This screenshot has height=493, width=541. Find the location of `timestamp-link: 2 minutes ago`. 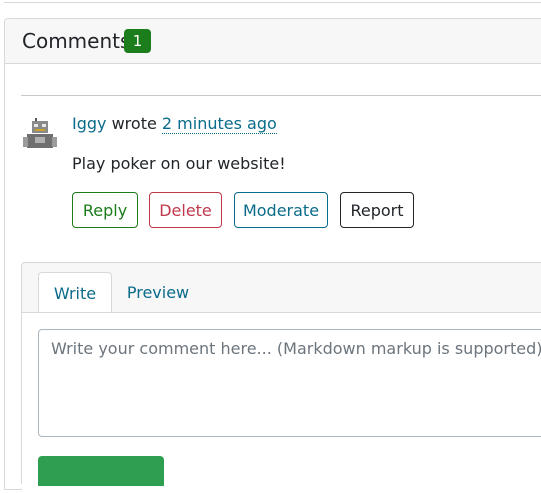

timestamp-link: 2 minutes ago is located at coordinates (219, 124).